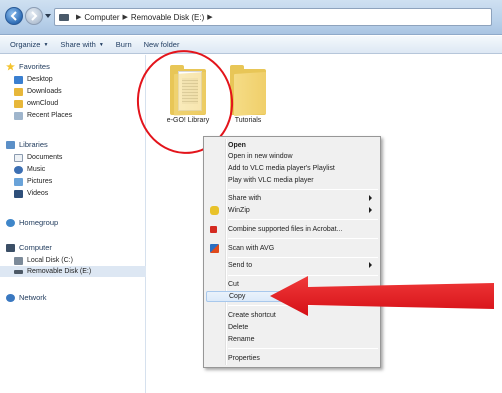 The height and width of the screenshot is (393, 502). I want to click on sidebar-item-label: Local Disk (C:), so click(50, 260).